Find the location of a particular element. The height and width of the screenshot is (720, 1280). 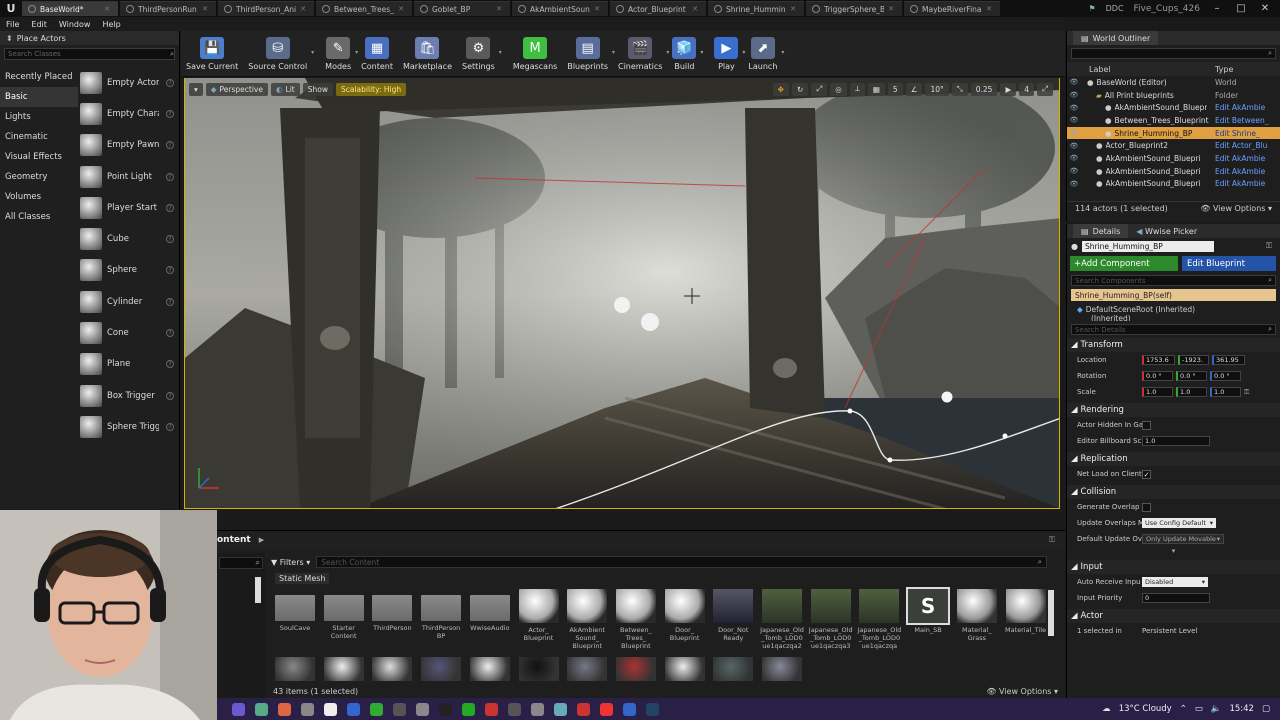

scale-snap-icon: ⤡ is located at coordinates (959, 89).